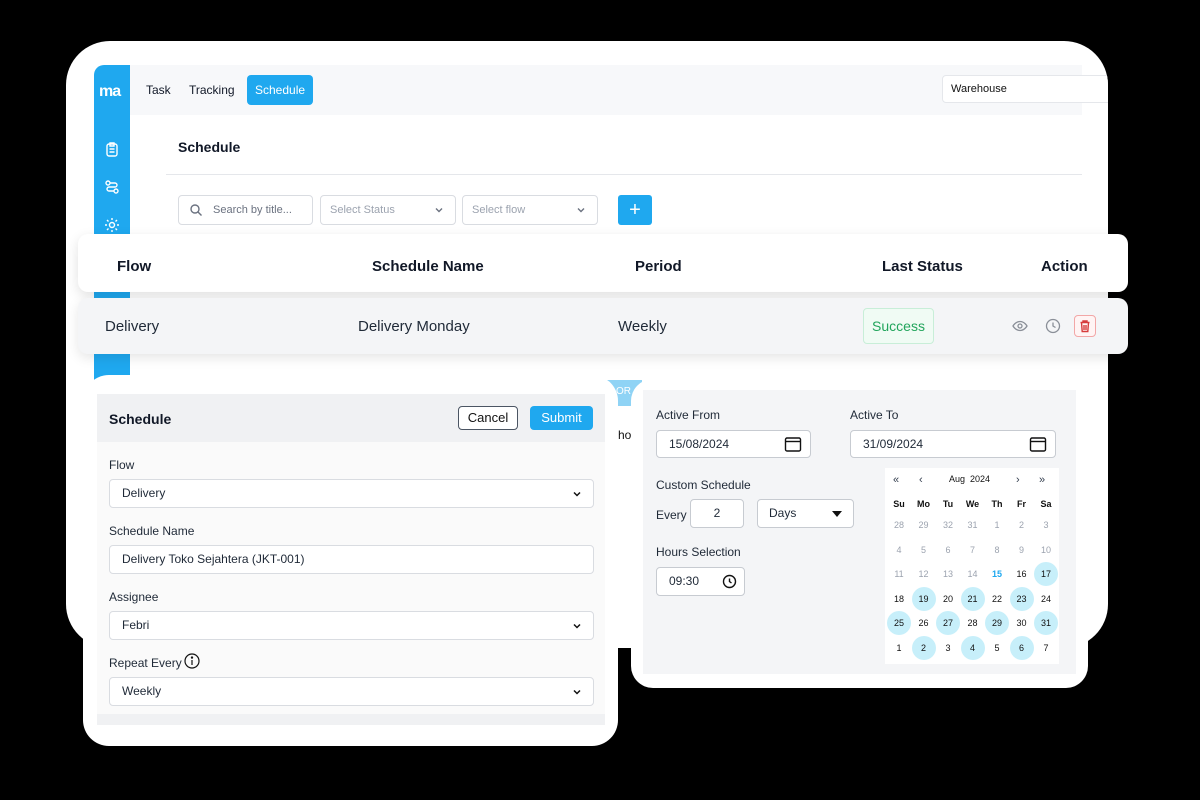 The height and width of the screenshot is (800, 1200). I want to click on weekday-label: Mo, so click(923, 504).